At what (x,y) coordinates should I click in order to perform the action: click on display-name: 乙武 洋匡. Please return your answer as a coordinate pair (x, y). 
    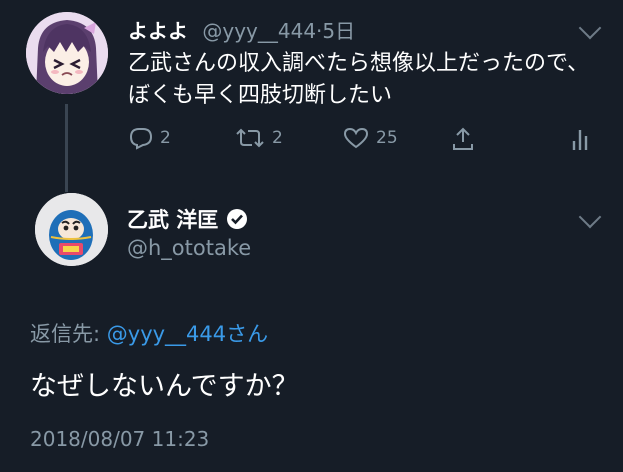
    Looking at the image, I should click on (172, 219).